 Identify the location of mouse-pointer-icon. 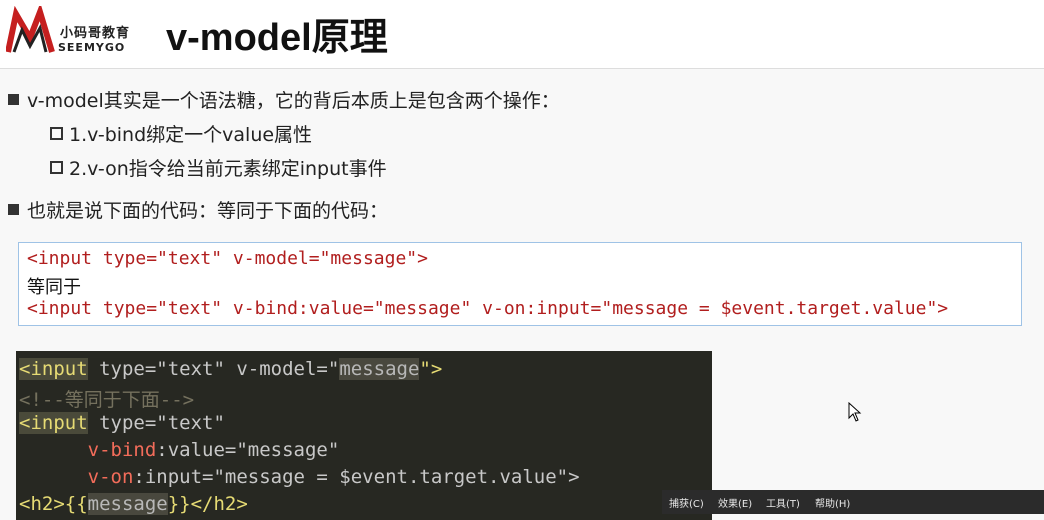
(855, 412).